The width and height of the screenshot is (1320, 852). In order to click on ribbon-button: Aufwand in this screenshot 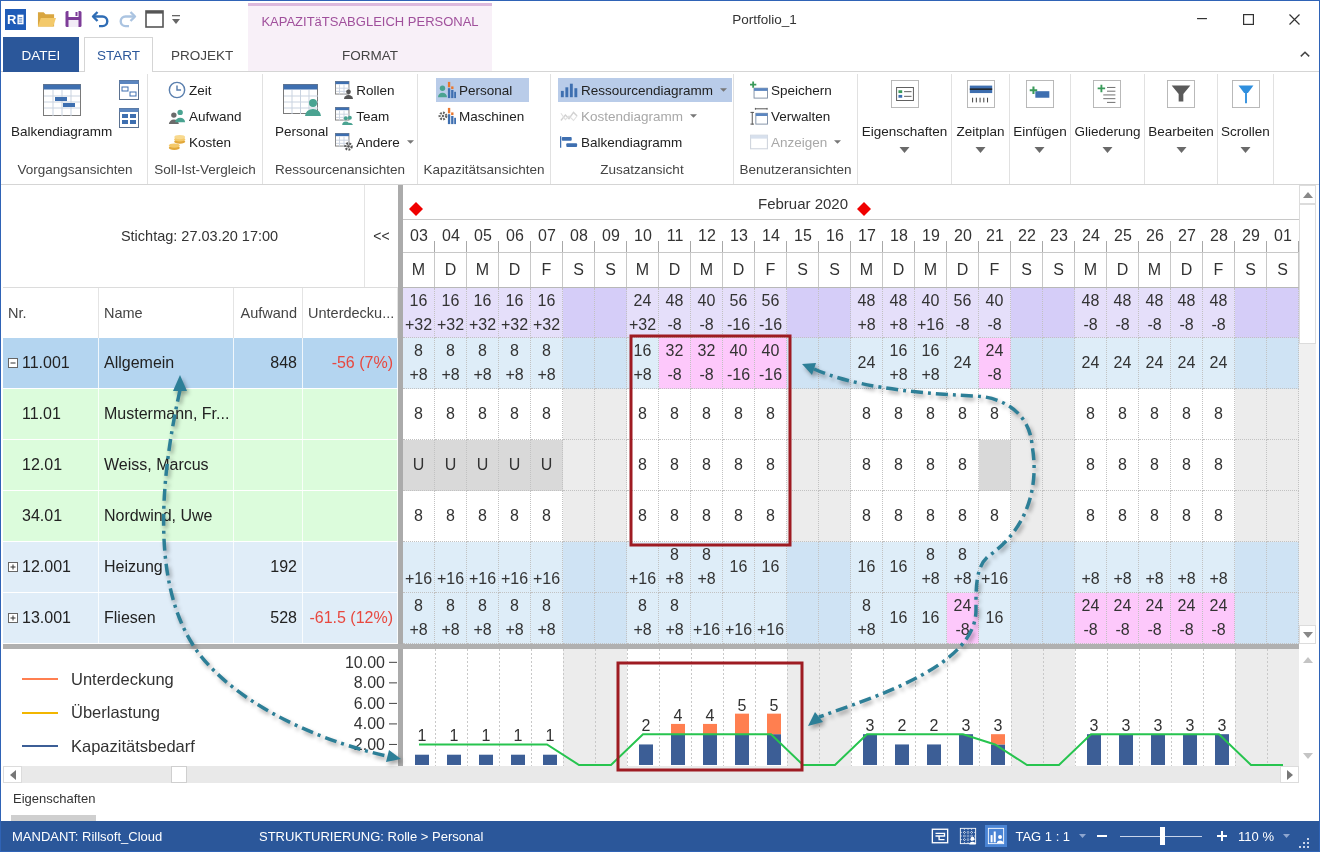, I will do `click(206, 116)`.